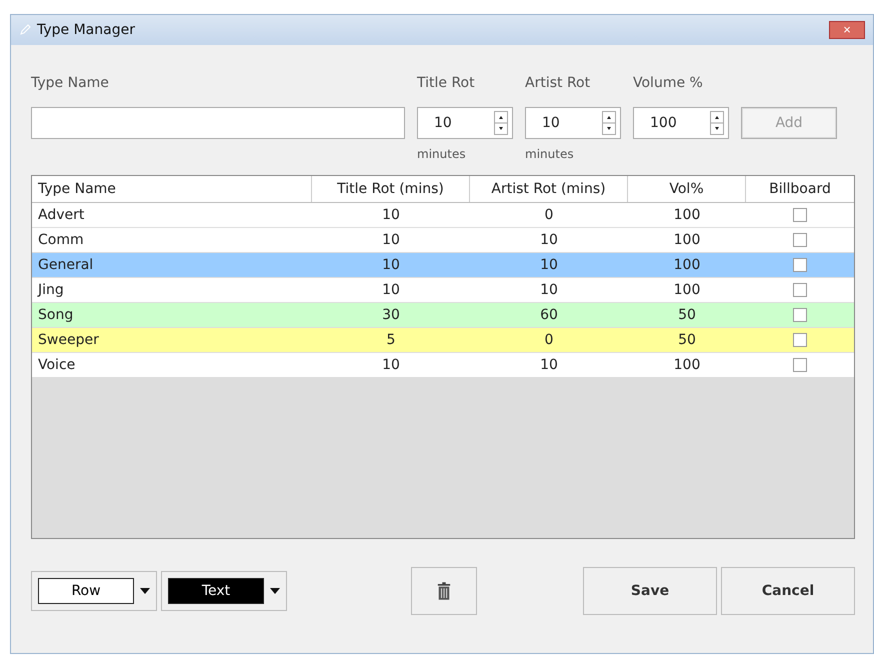  I want to click on table-row: Voice 10 10 100, so click(443, 365).